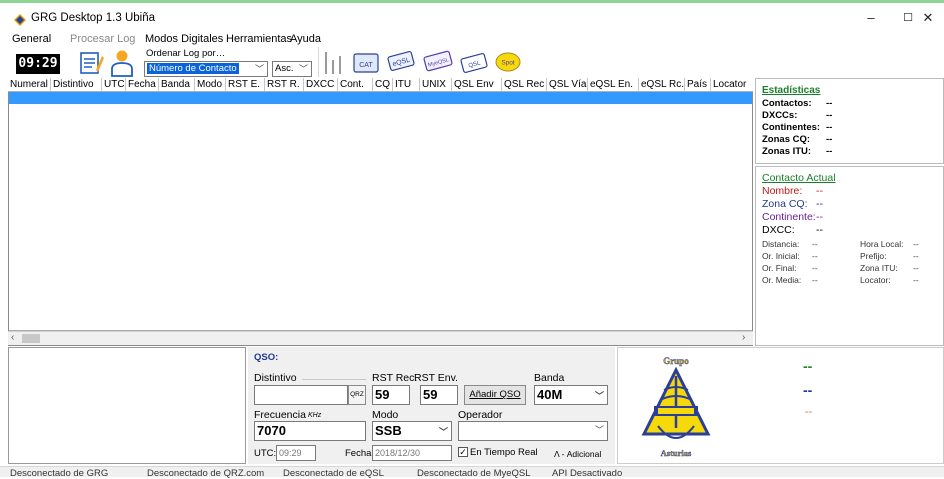 This screenshot has height=479, width=944. I want to click on user-icon, so click(122, 63).